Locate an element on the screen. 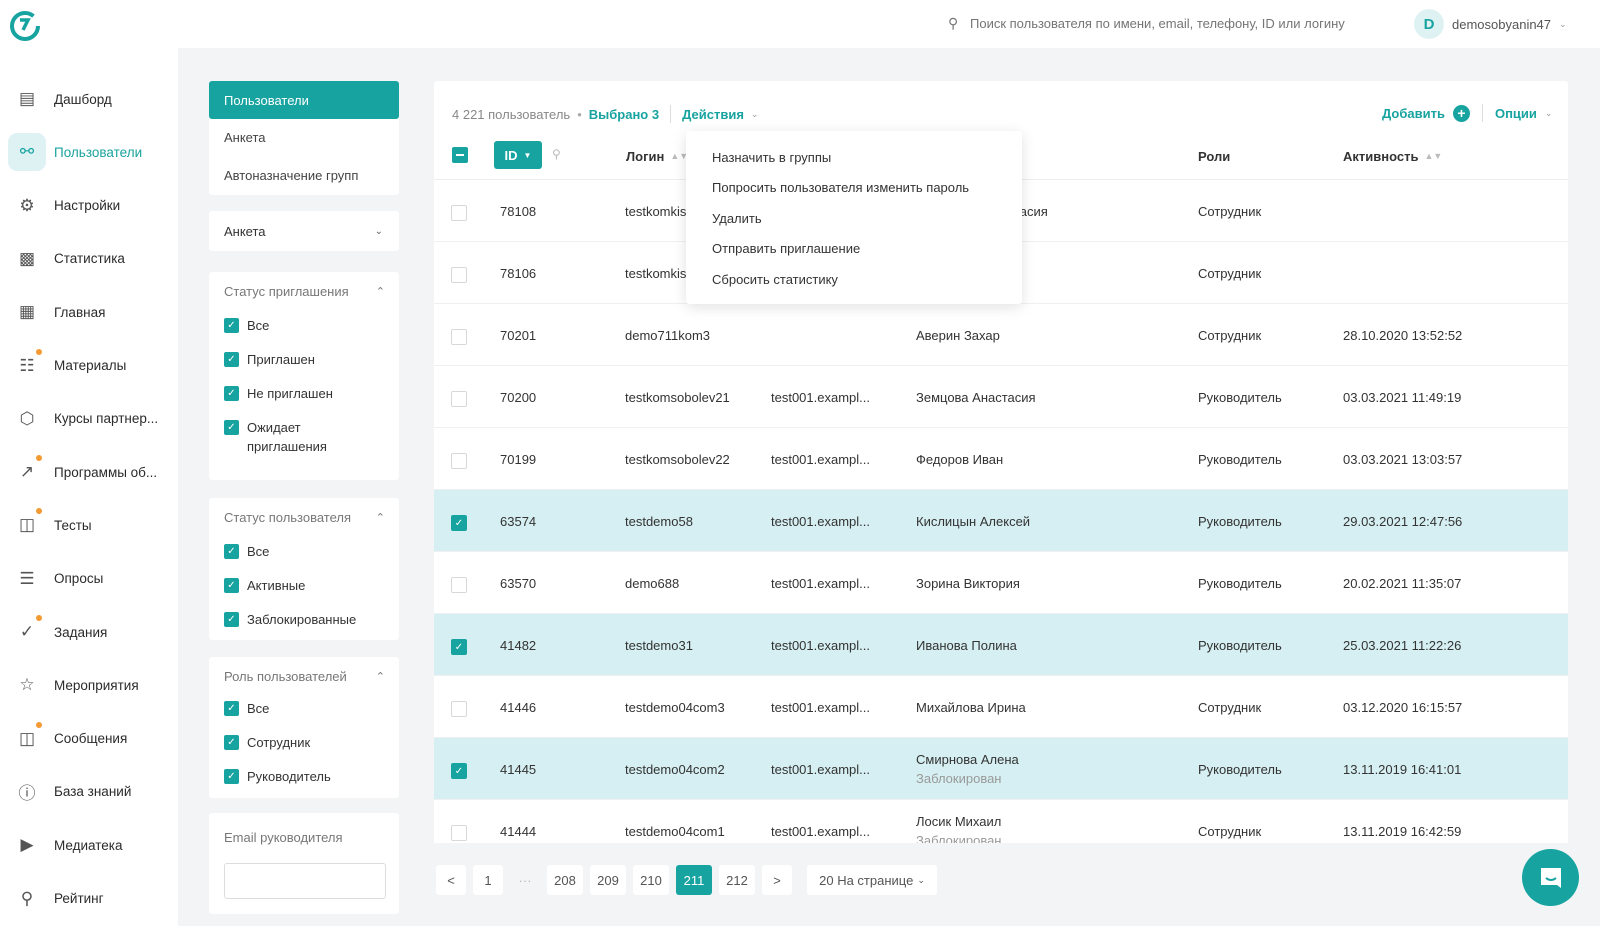  activity-value: 13.11.2019 16:42:59 is located at coordinates (1402, 831).